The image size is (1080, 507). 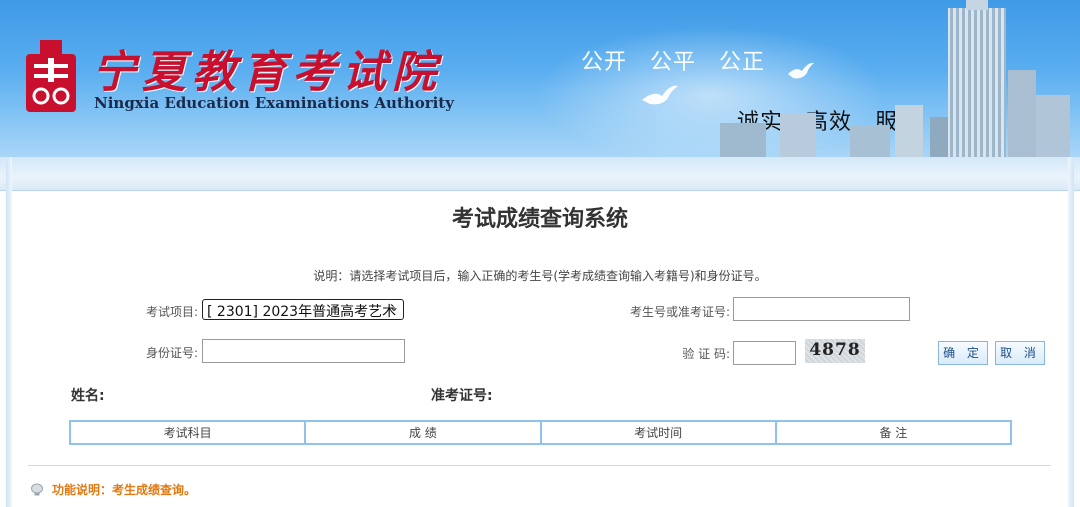 I want to click on exam-item-select: [ 2301] 2023年普通高考艺术 ⌄, so click(x=303, y=309).